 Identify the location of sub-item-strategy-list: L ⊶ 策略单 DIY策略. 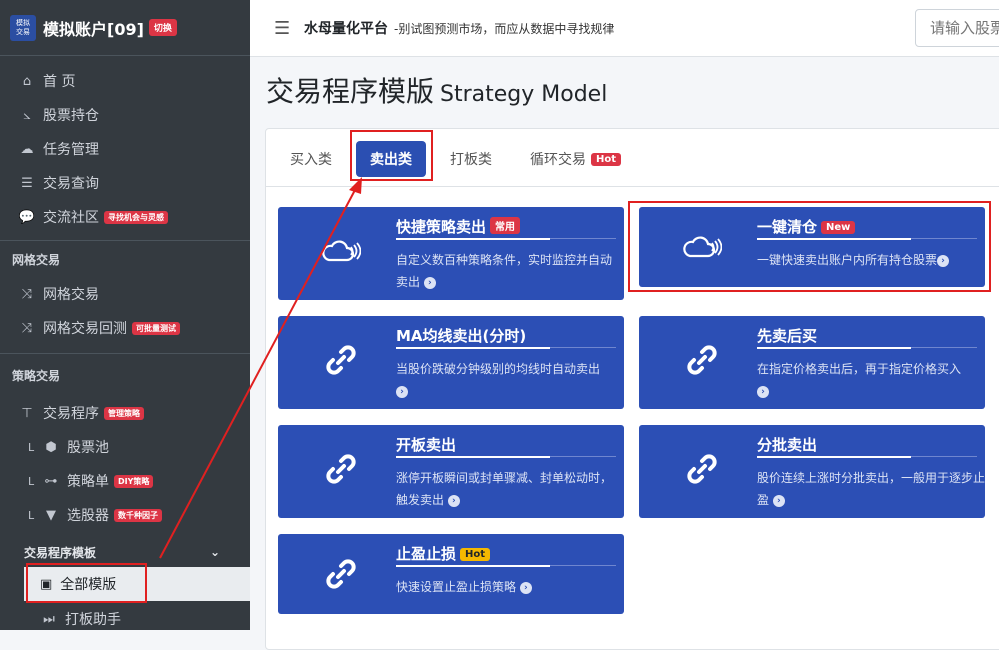
(125, 481).